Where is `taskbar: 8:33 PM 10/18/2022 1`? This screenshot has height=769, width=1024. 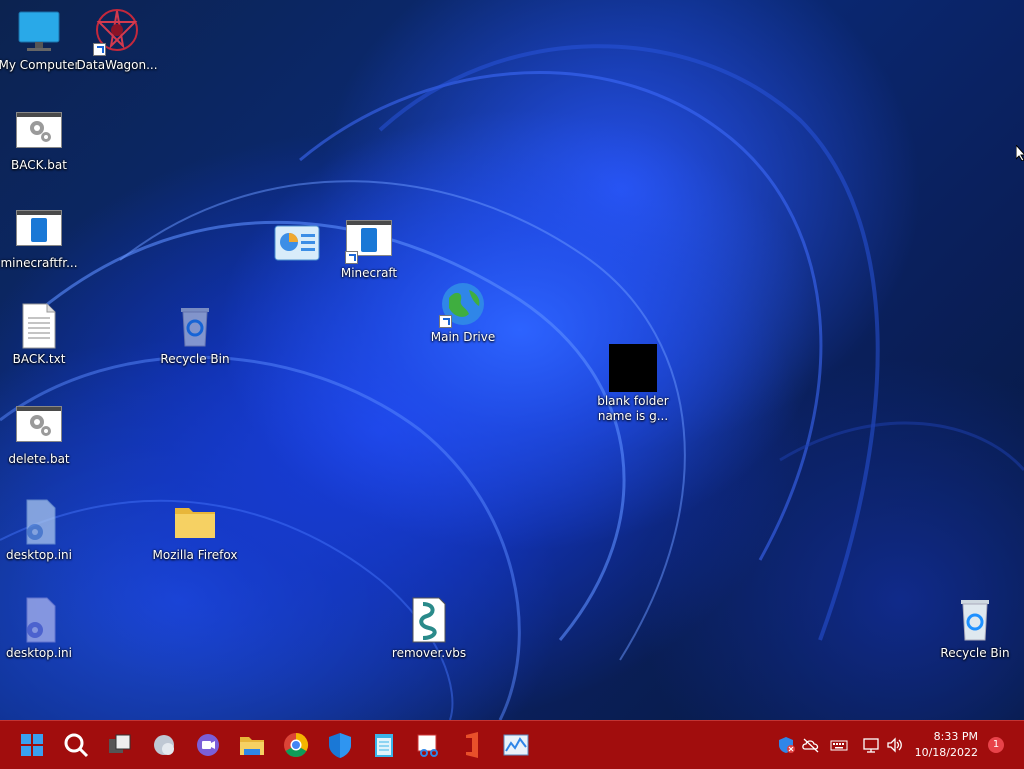
taskbar: 8:33 PM 10/18/2022 1 is located at coordinates (512, 744).